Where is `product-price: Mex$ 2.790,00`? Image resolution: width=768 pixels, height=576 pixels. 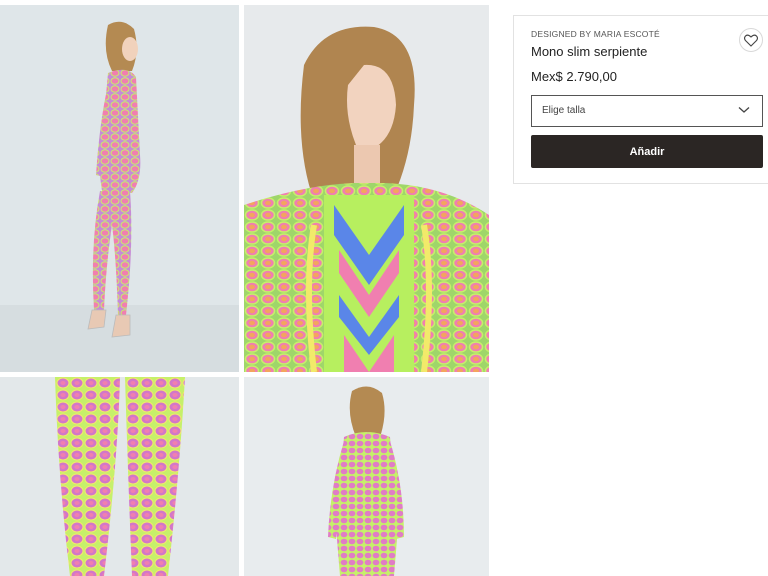
product-price: Mex$ 2.790,00 is located at coordinates (574, 76).